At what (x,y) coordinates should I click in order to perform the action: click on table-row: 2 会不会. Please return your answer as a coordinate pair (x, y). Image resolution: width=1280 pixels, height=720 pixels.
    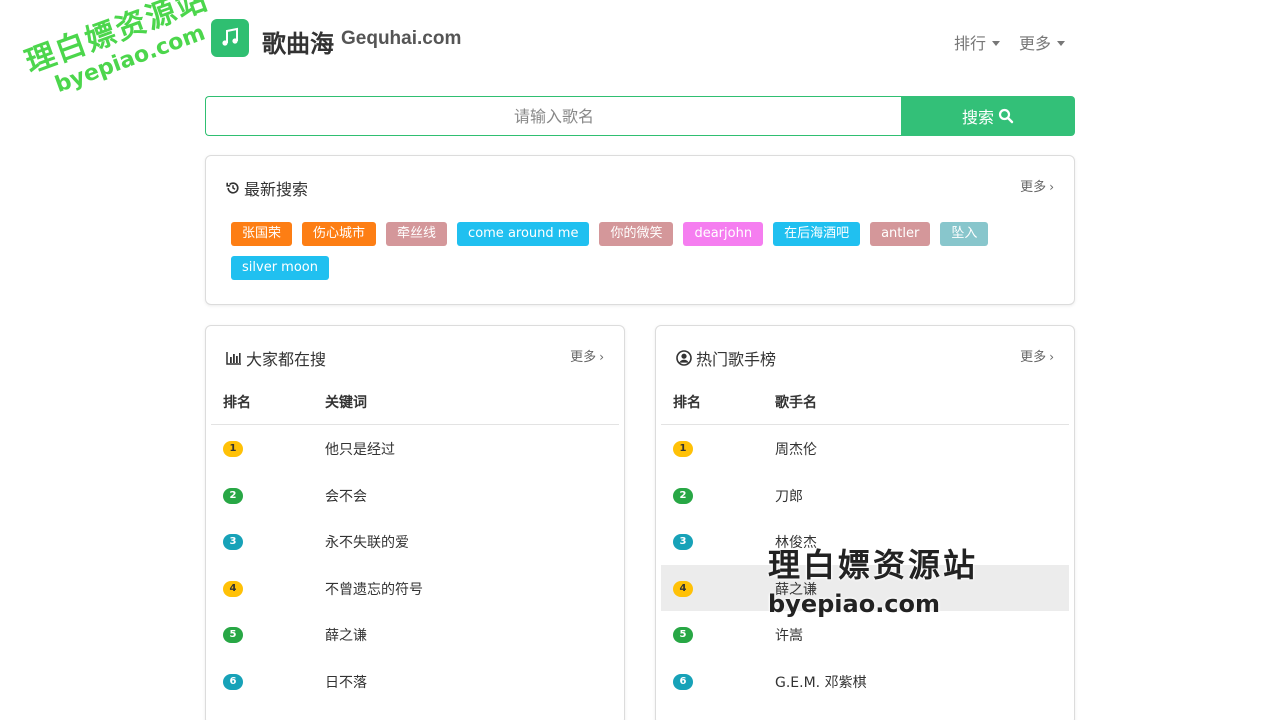
    Looking at the image, I should click on (415, 495).